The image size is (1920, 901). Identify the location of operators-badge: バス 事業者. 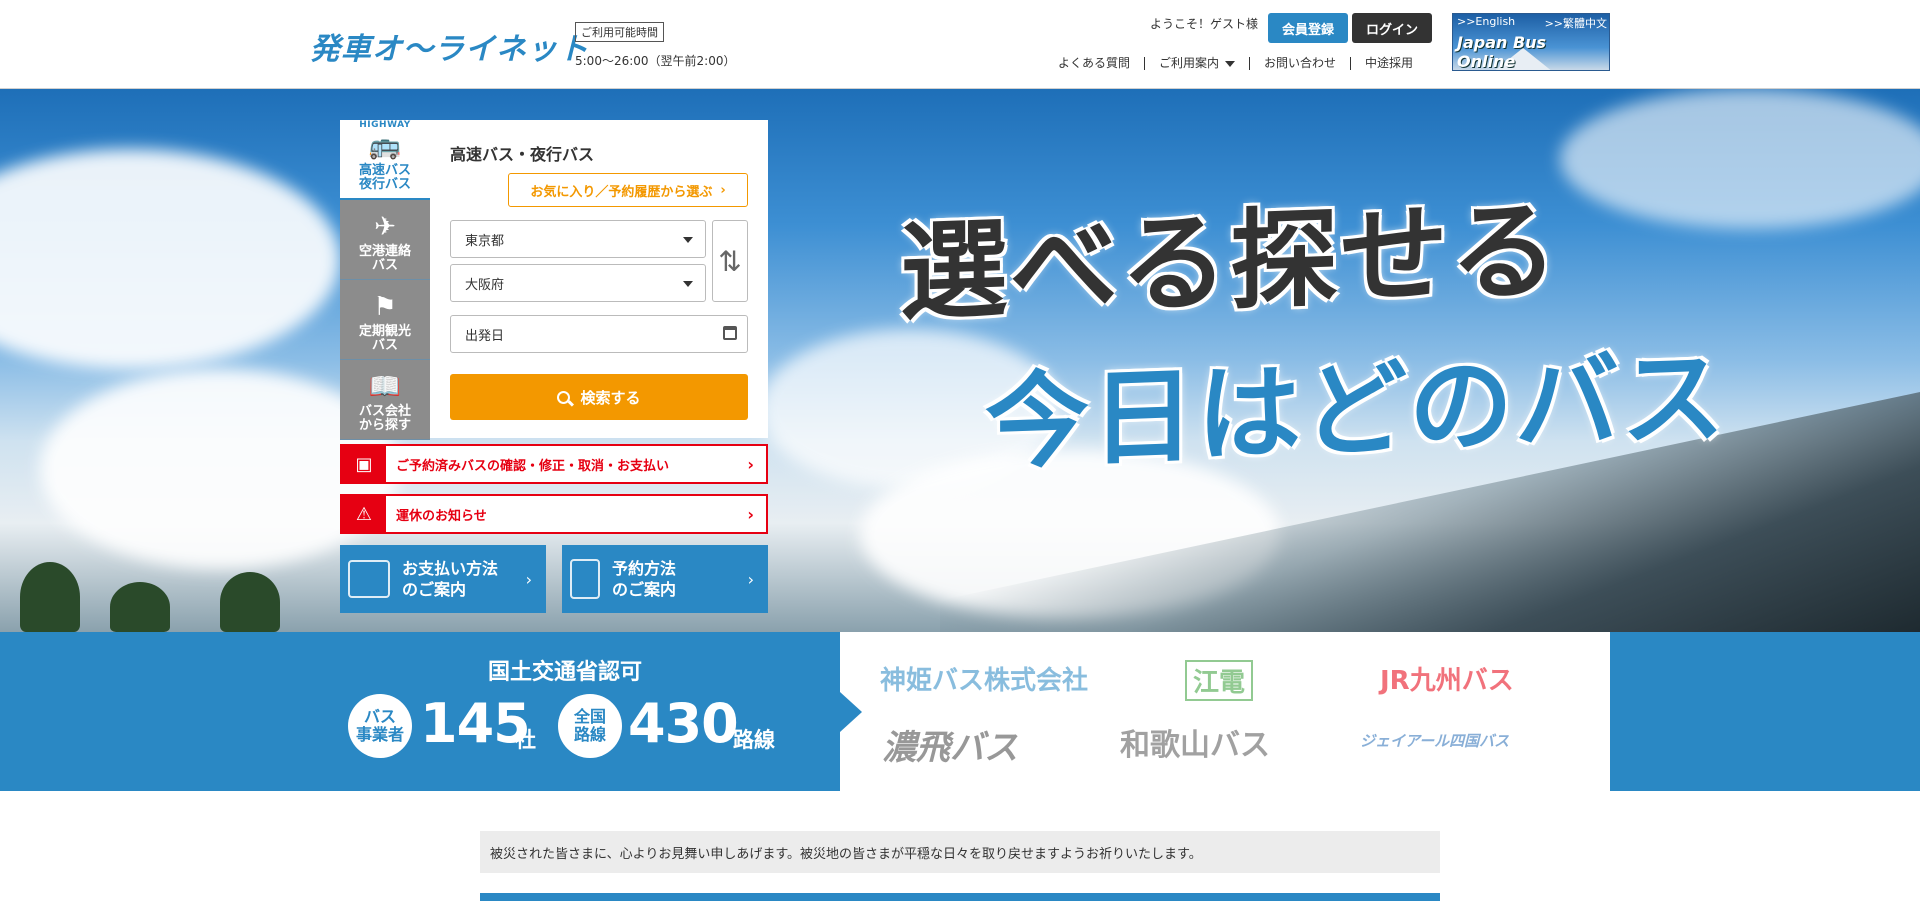
(380, 726).